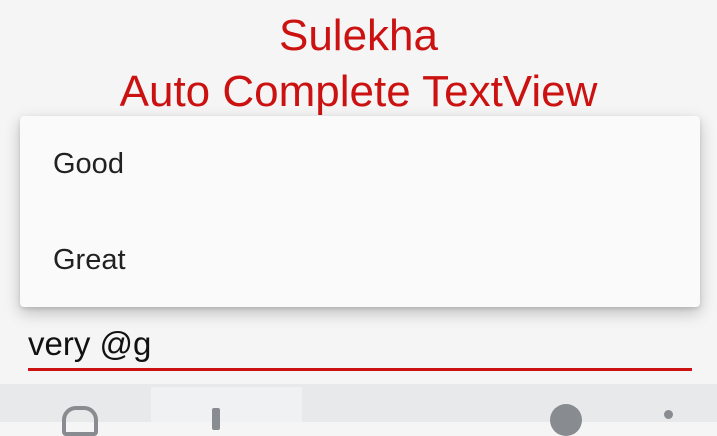 The height and width of the screenshot is (436, 717). Describe the element at coordinates (358, 91) in the screenshot. I see `page-subtitle: Auto Complete TextView` at that location.